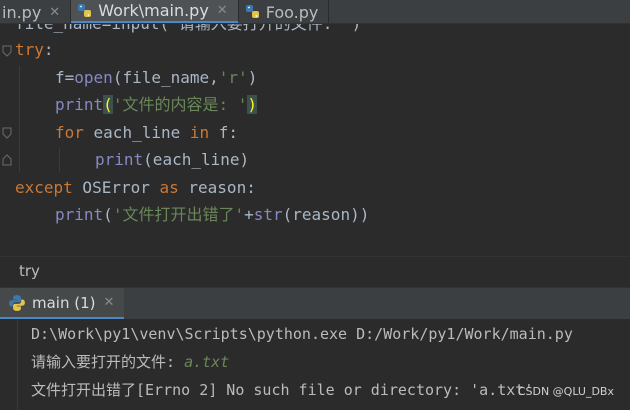 This screenshot has height=410, width=630. What do you see at coordinates (17, 302) in the screenshot?
I see `python-icon` at bounding box center [17, 302].